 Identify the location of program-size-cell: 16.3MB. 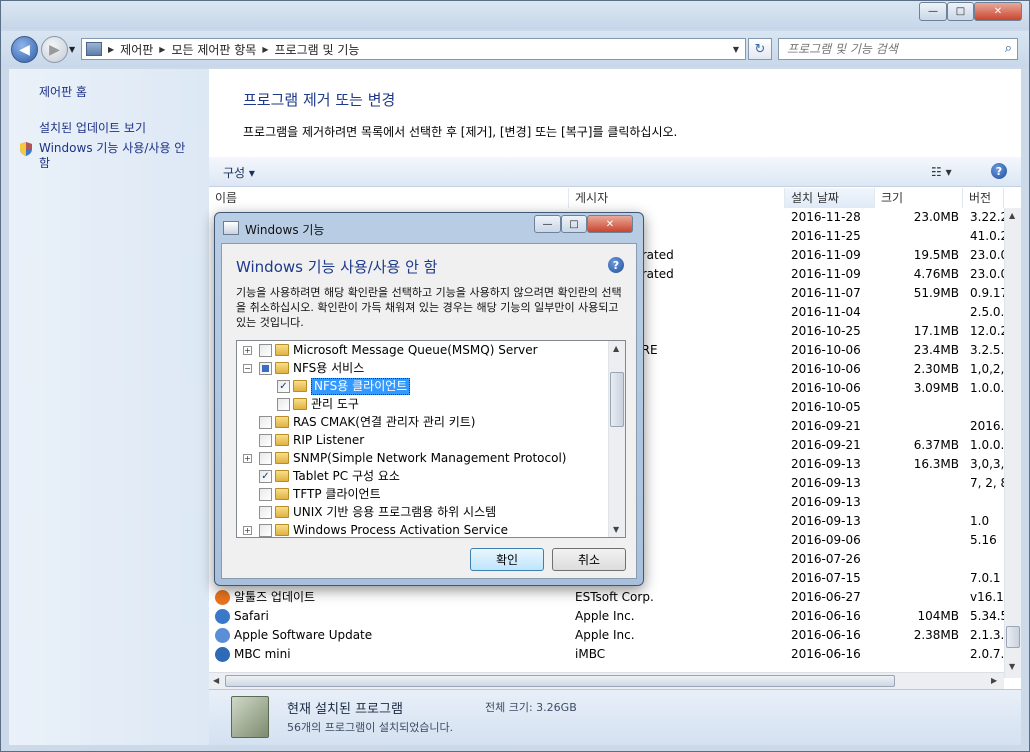
(936, 464).